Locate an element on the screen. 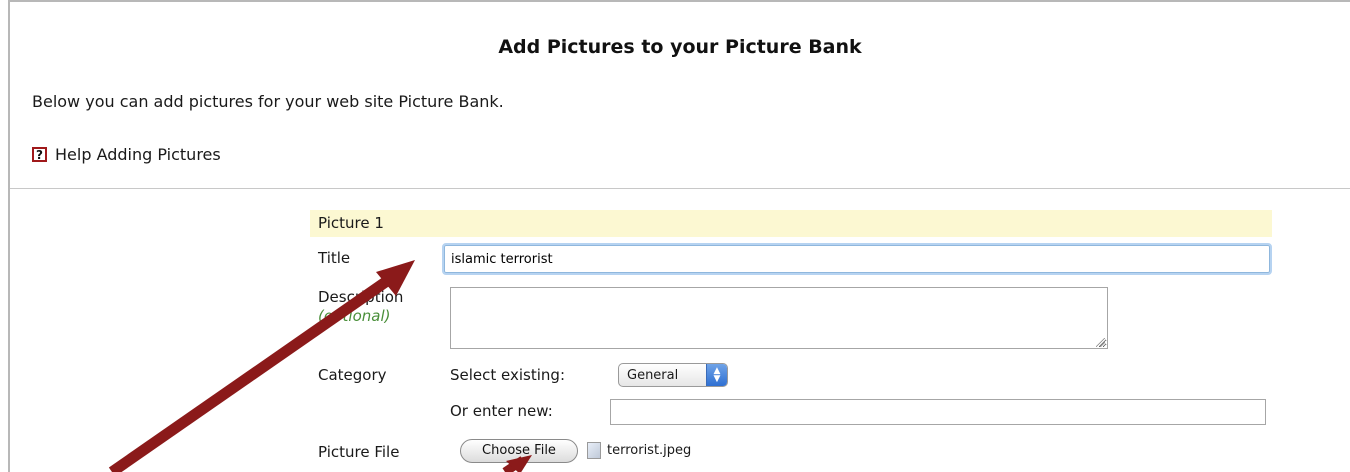 This screenshot has width=1350, height=472. optional-label: (optional) is located at coordinates (354, 316).